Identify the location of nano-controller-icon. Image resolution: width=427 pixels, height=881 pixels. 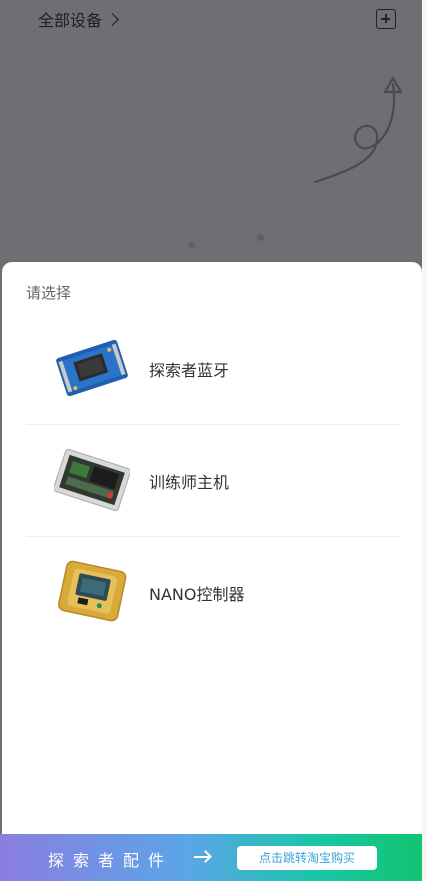
(92, 591).